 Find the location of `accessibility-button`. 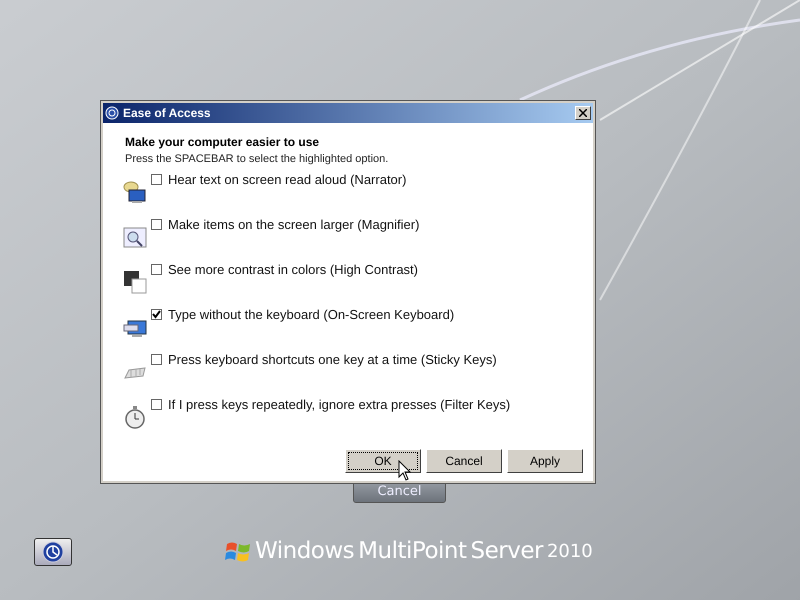

accessibility-button is located at coordinates (53, 552).